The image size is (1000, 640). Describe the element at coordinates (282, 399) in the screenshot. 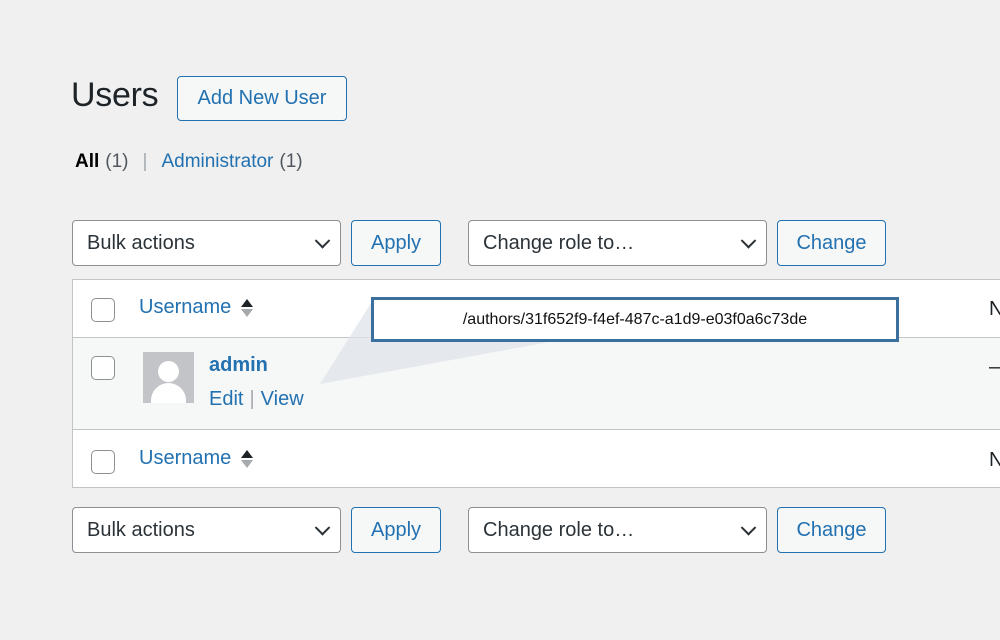

I see `view-link: View` at that location.